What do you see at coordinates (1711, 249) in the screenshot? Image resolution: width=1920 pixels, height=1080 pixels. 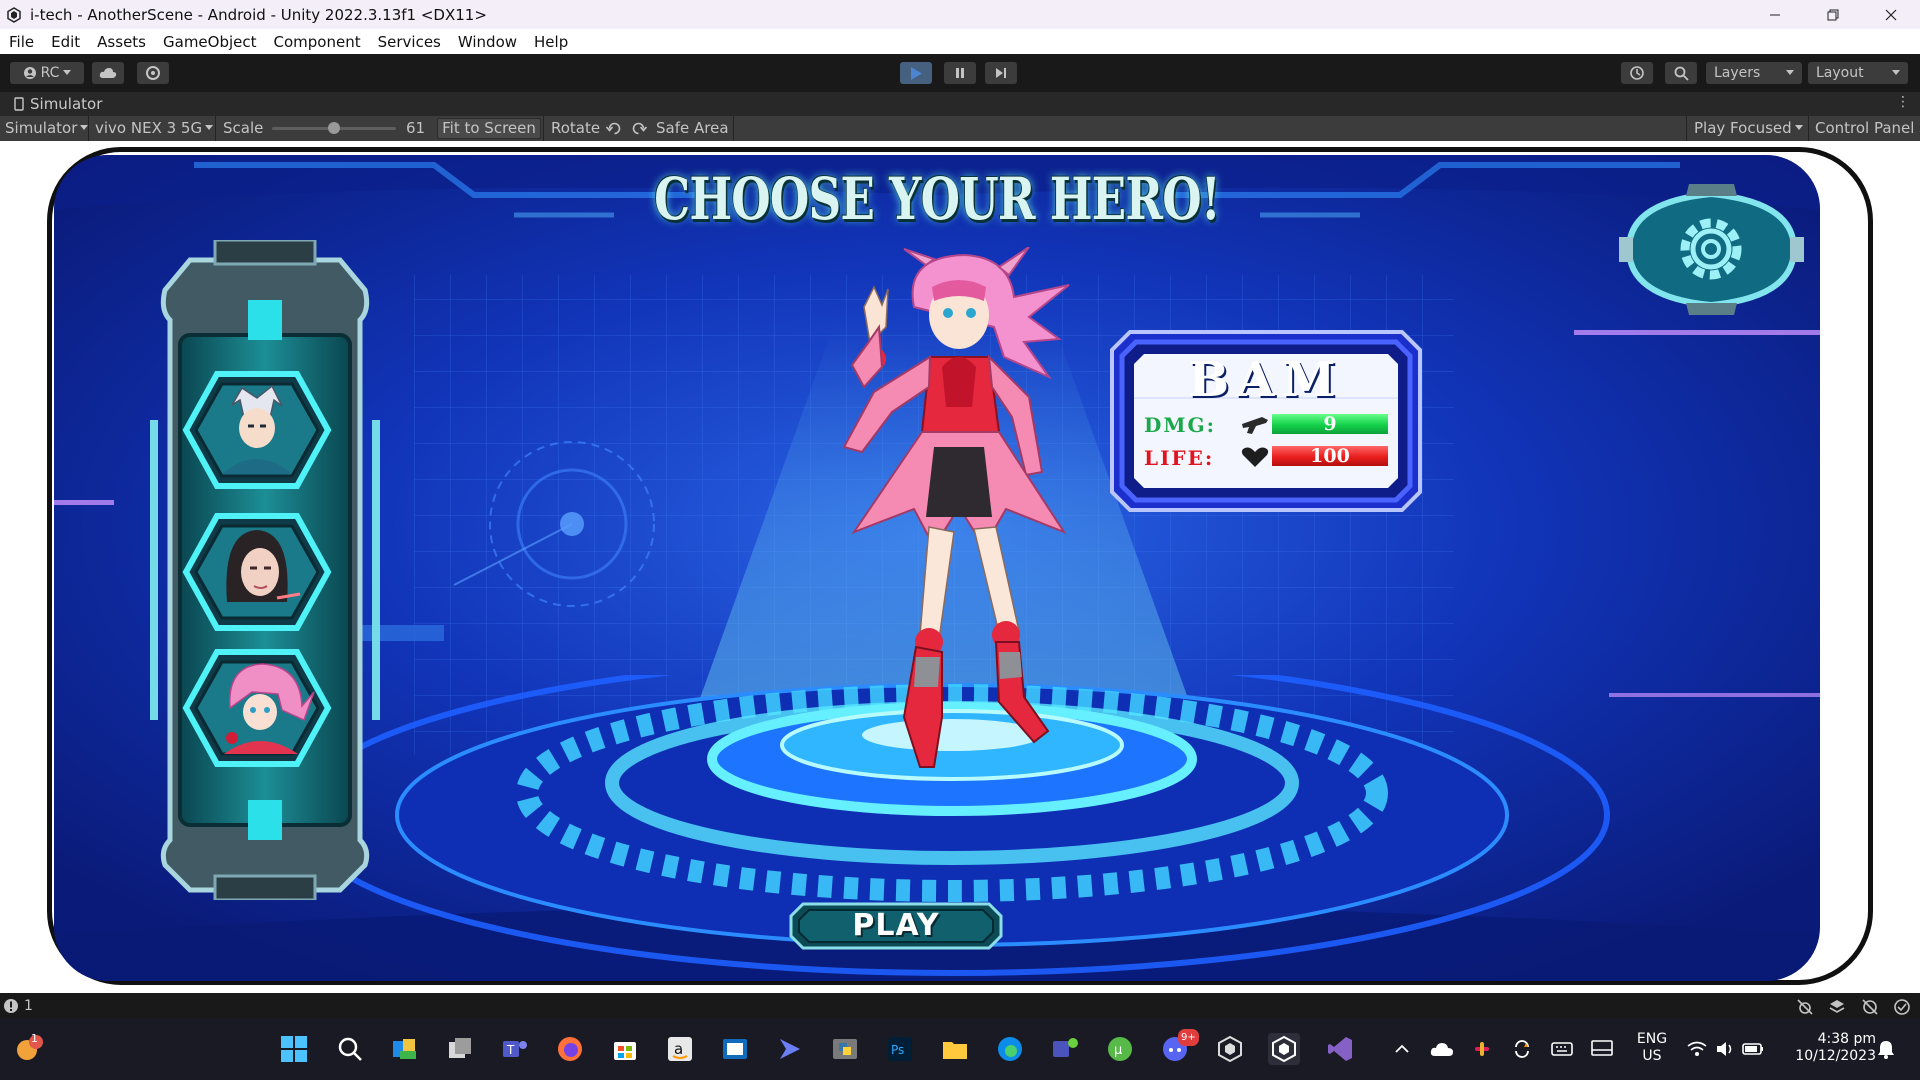 I see `settings-button` at bounding box center [1711, 249].